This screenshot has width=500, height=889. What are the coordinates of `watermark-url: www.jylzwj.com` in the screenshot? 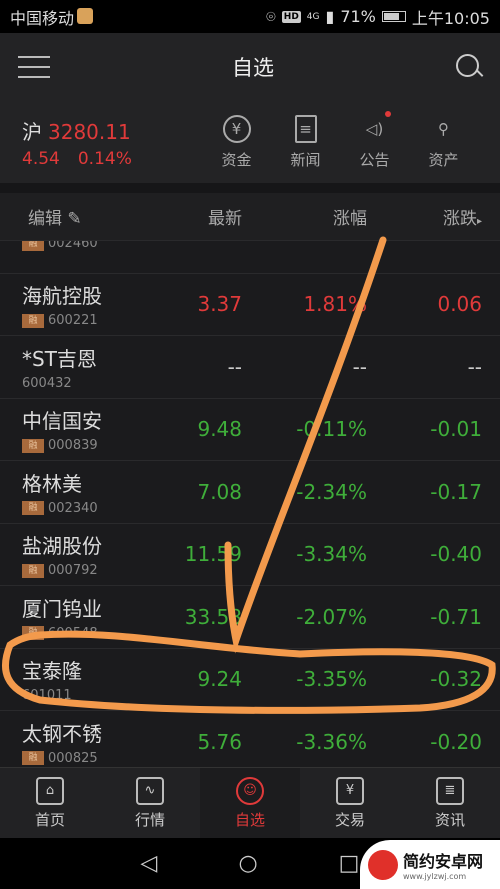 It's located at (435, 876).